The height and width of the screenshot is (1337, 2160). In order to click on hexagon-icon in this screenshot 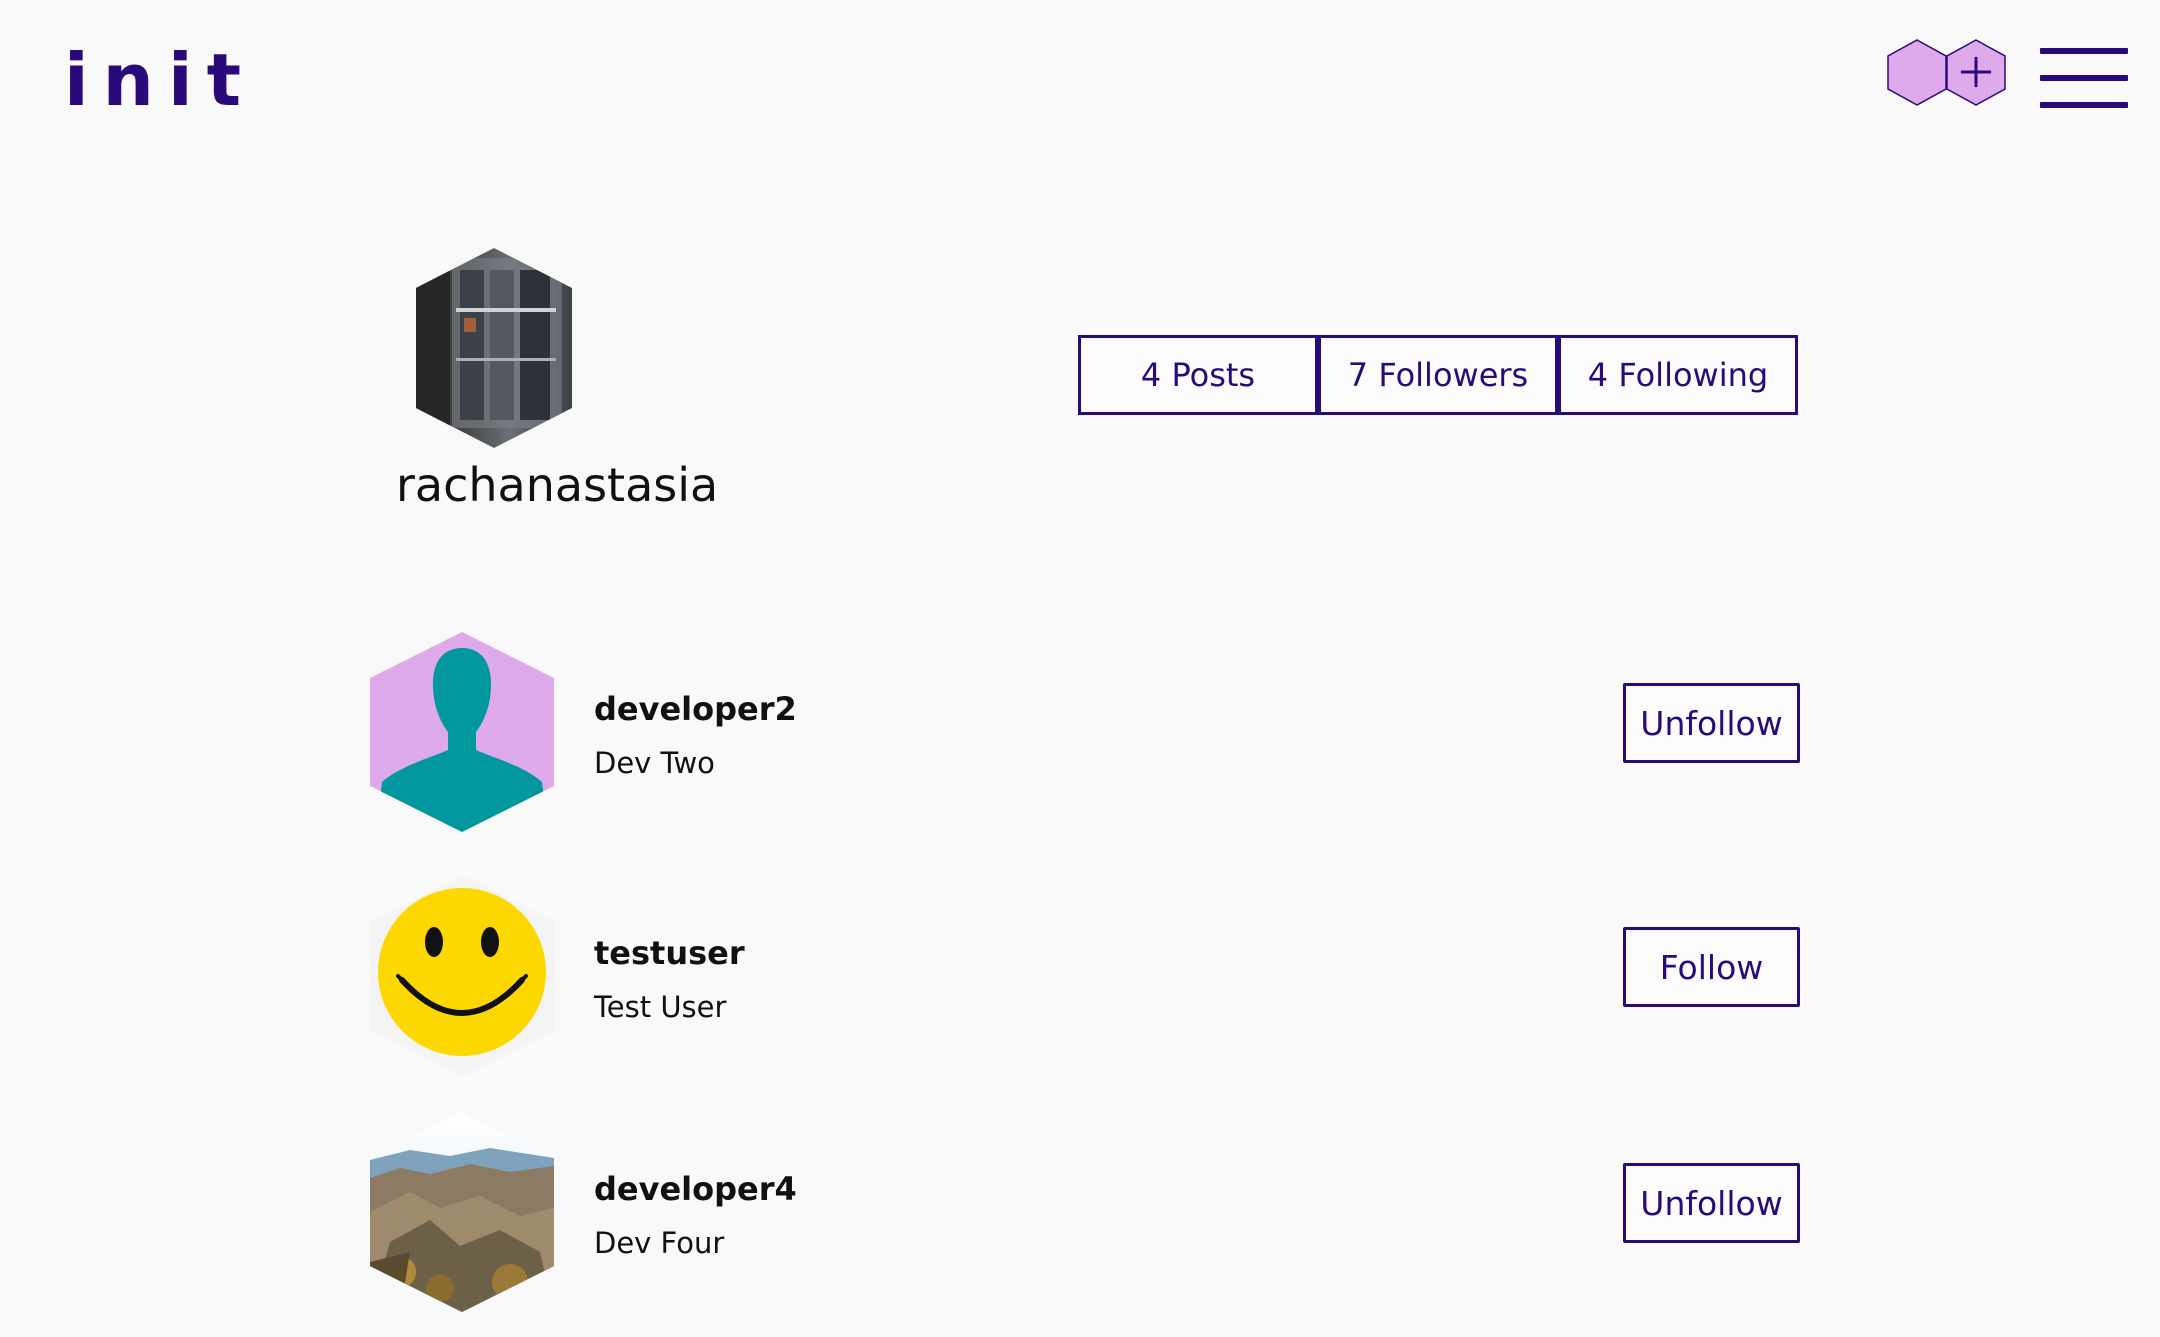, I will do `click(1917, 72)`.